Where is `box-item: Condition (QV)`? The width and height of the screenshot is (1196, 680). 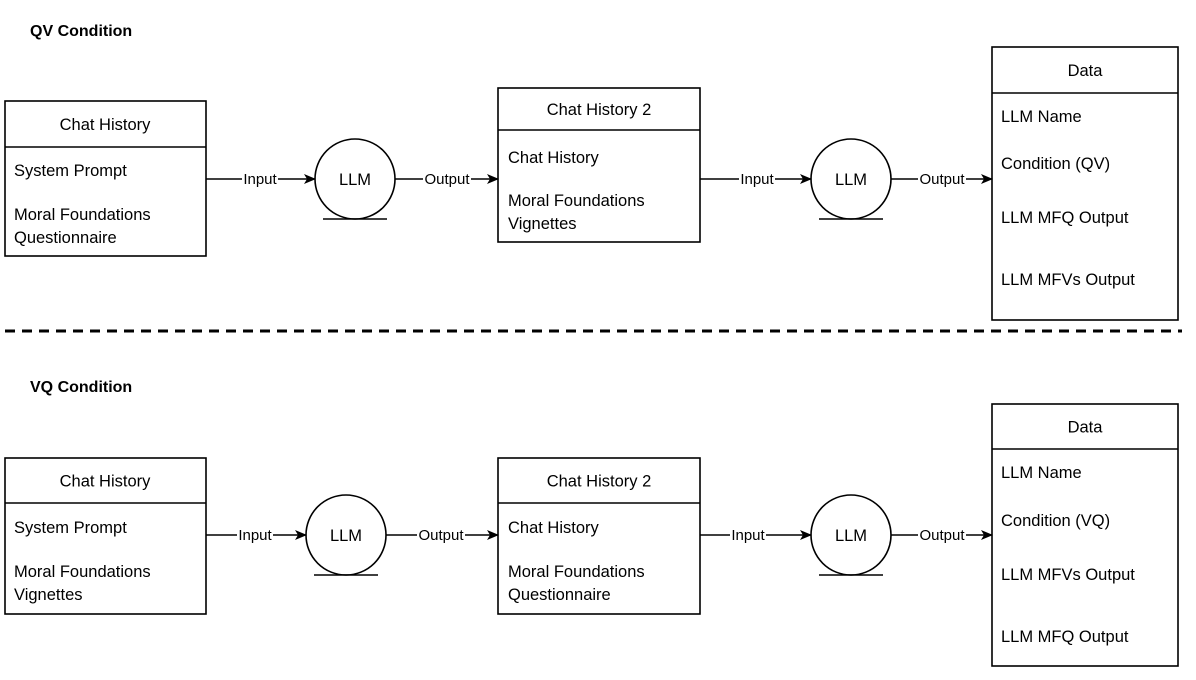
box-item: Condition (QV) is located at coordinates (1055, 164).